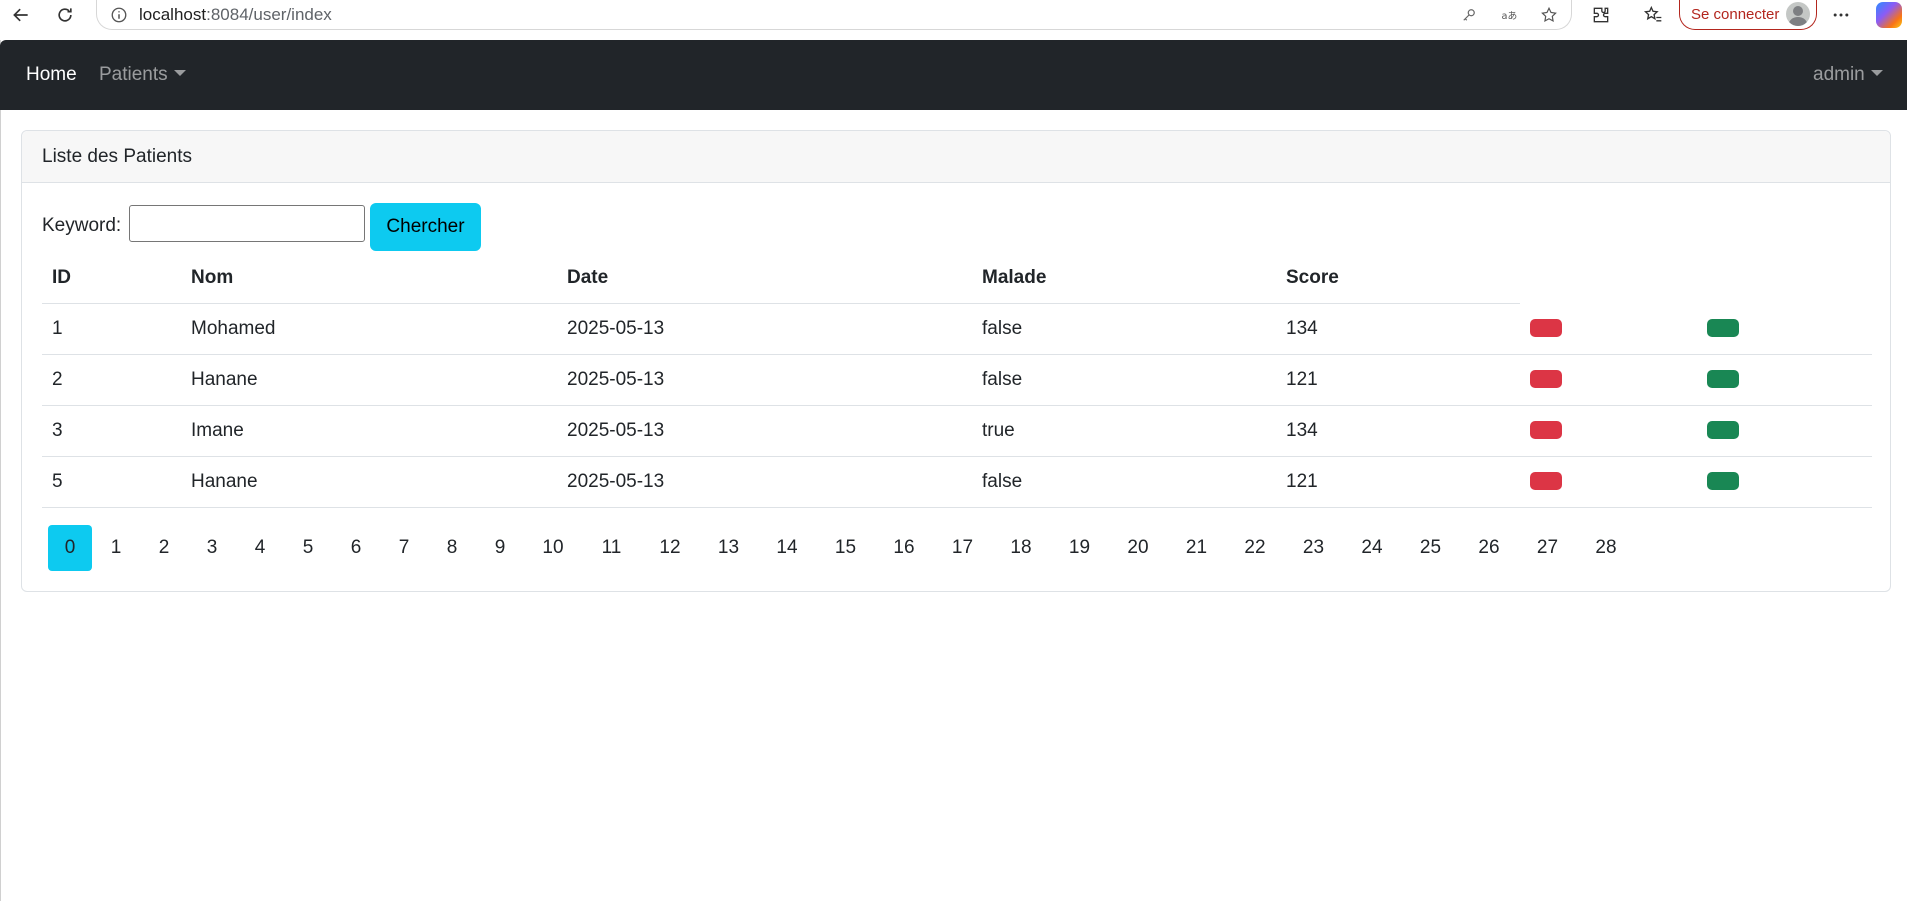  Describe the element at coordinates (953, 75) in the screenshot. I see `top-navbar: Home Patients admin` at that location.